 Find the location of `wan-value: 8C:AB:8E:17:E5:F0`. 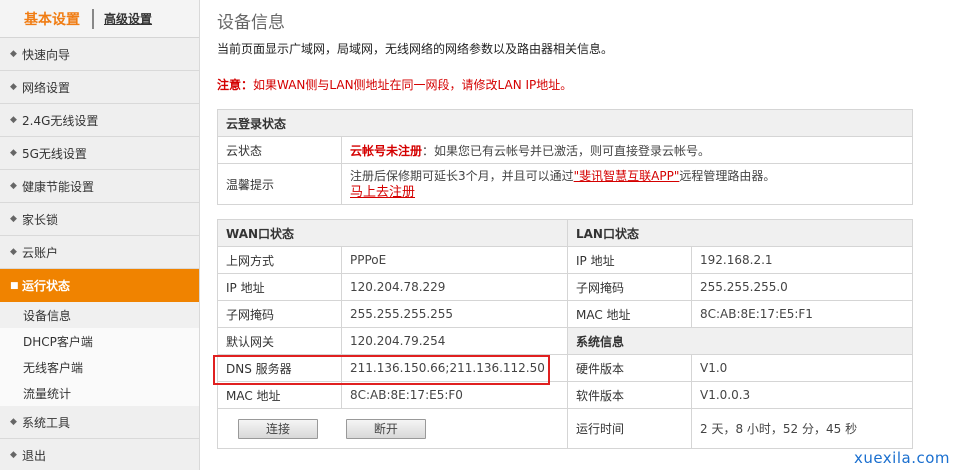

wan-value: 8C:AB:8E:17:E5:F0 is located at coordinates (454, 395).